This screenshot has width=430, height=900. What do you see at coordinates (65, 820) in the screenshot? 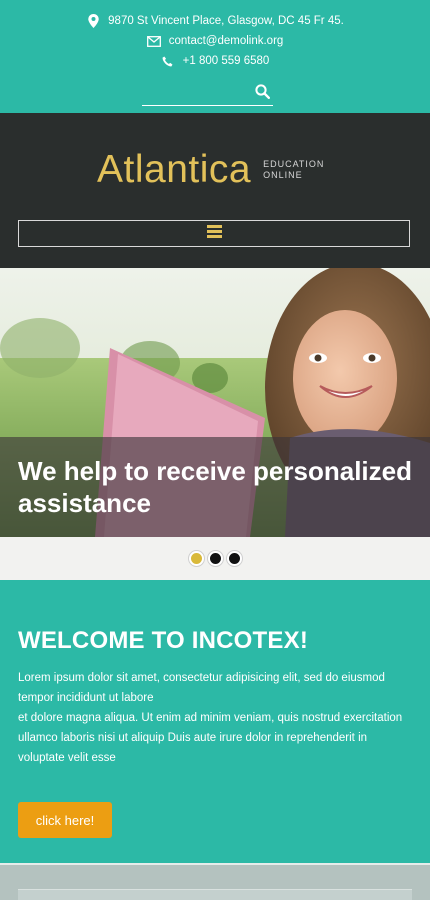
I see `click-here-button: click here!` at bounding box center [65, 820].